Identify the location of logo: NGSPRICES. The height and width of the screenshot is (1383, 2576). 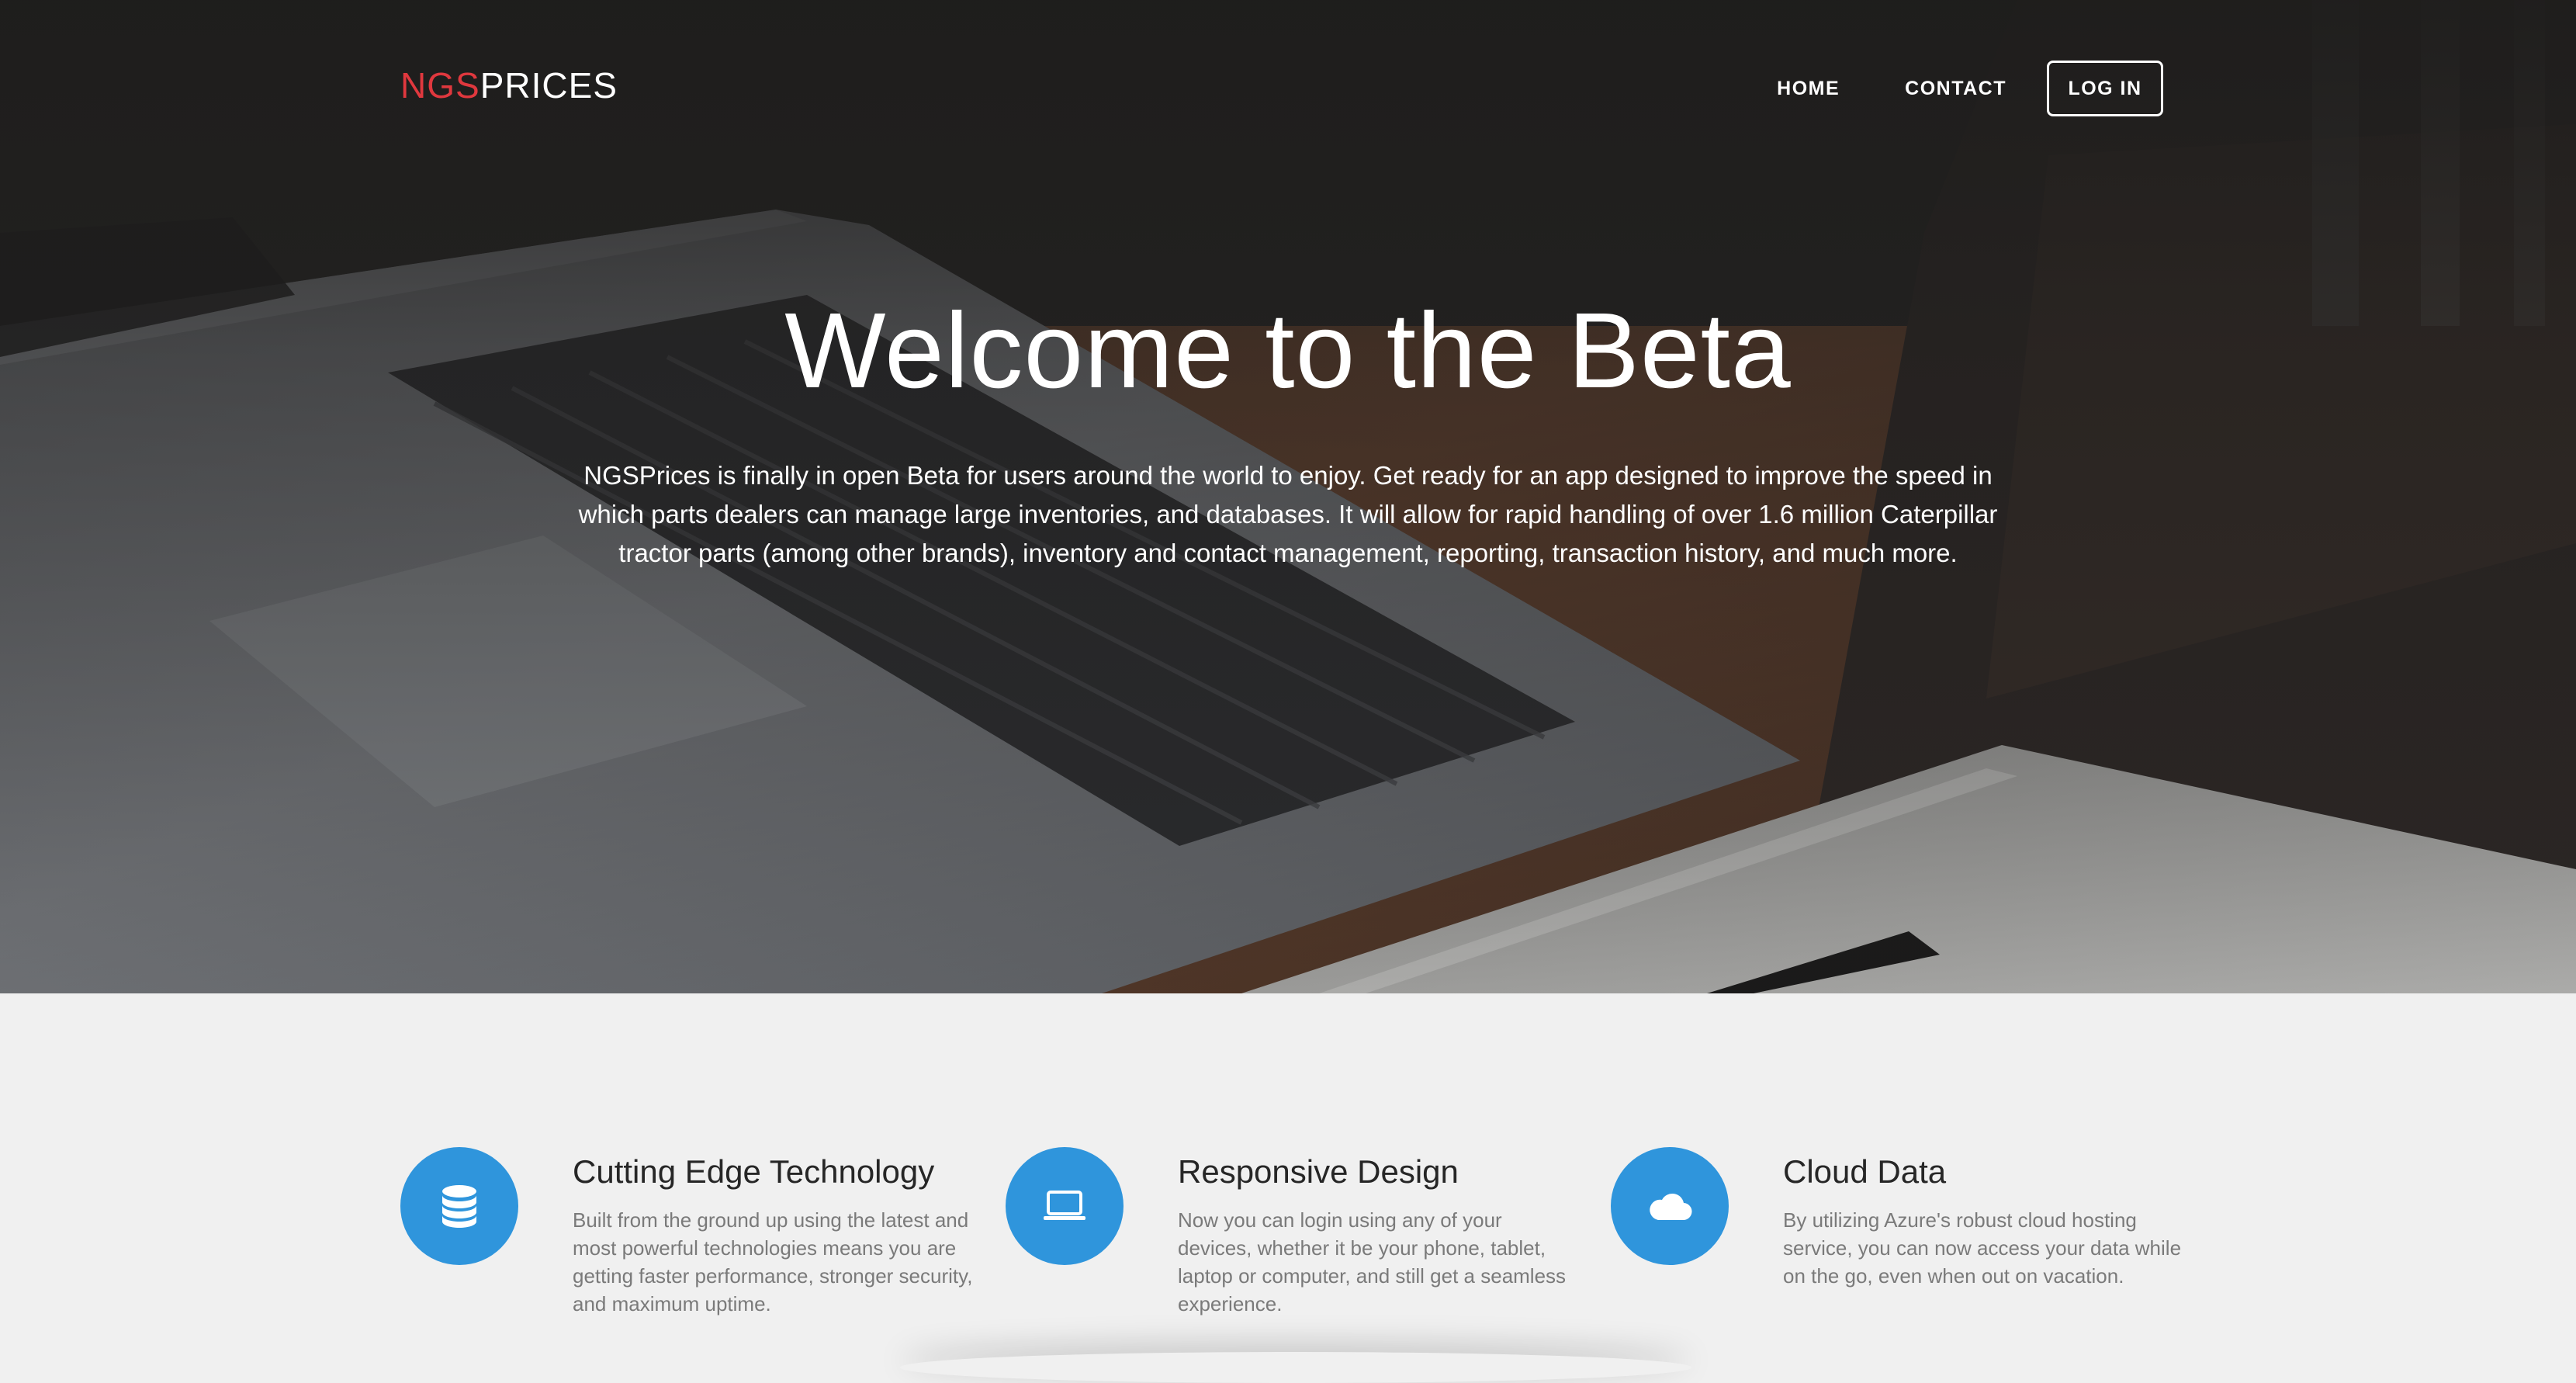
(509, 85).